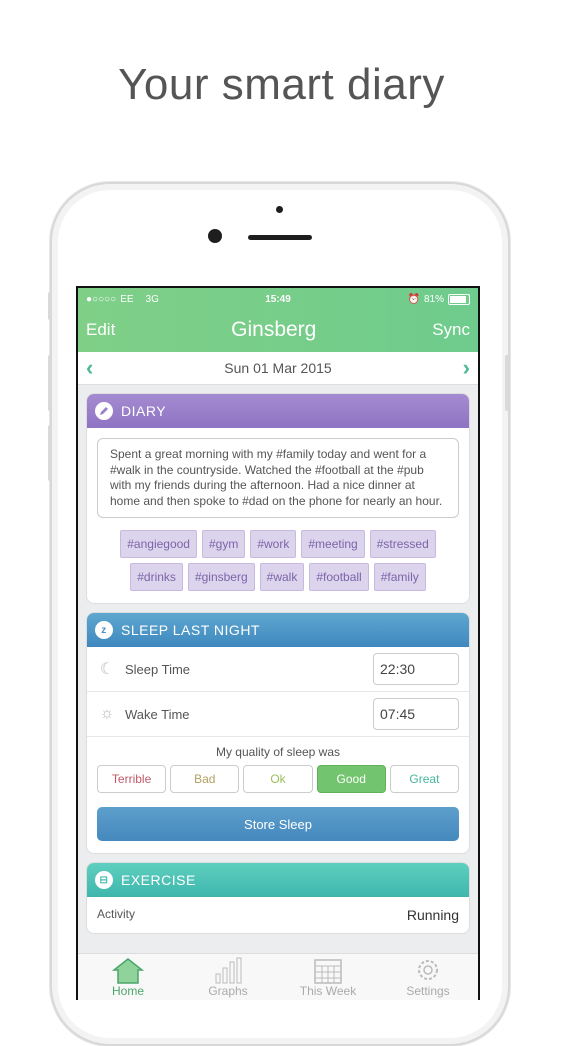  I want to click on exercise-header: ⊟ EXERCISE, so click(278, 880).